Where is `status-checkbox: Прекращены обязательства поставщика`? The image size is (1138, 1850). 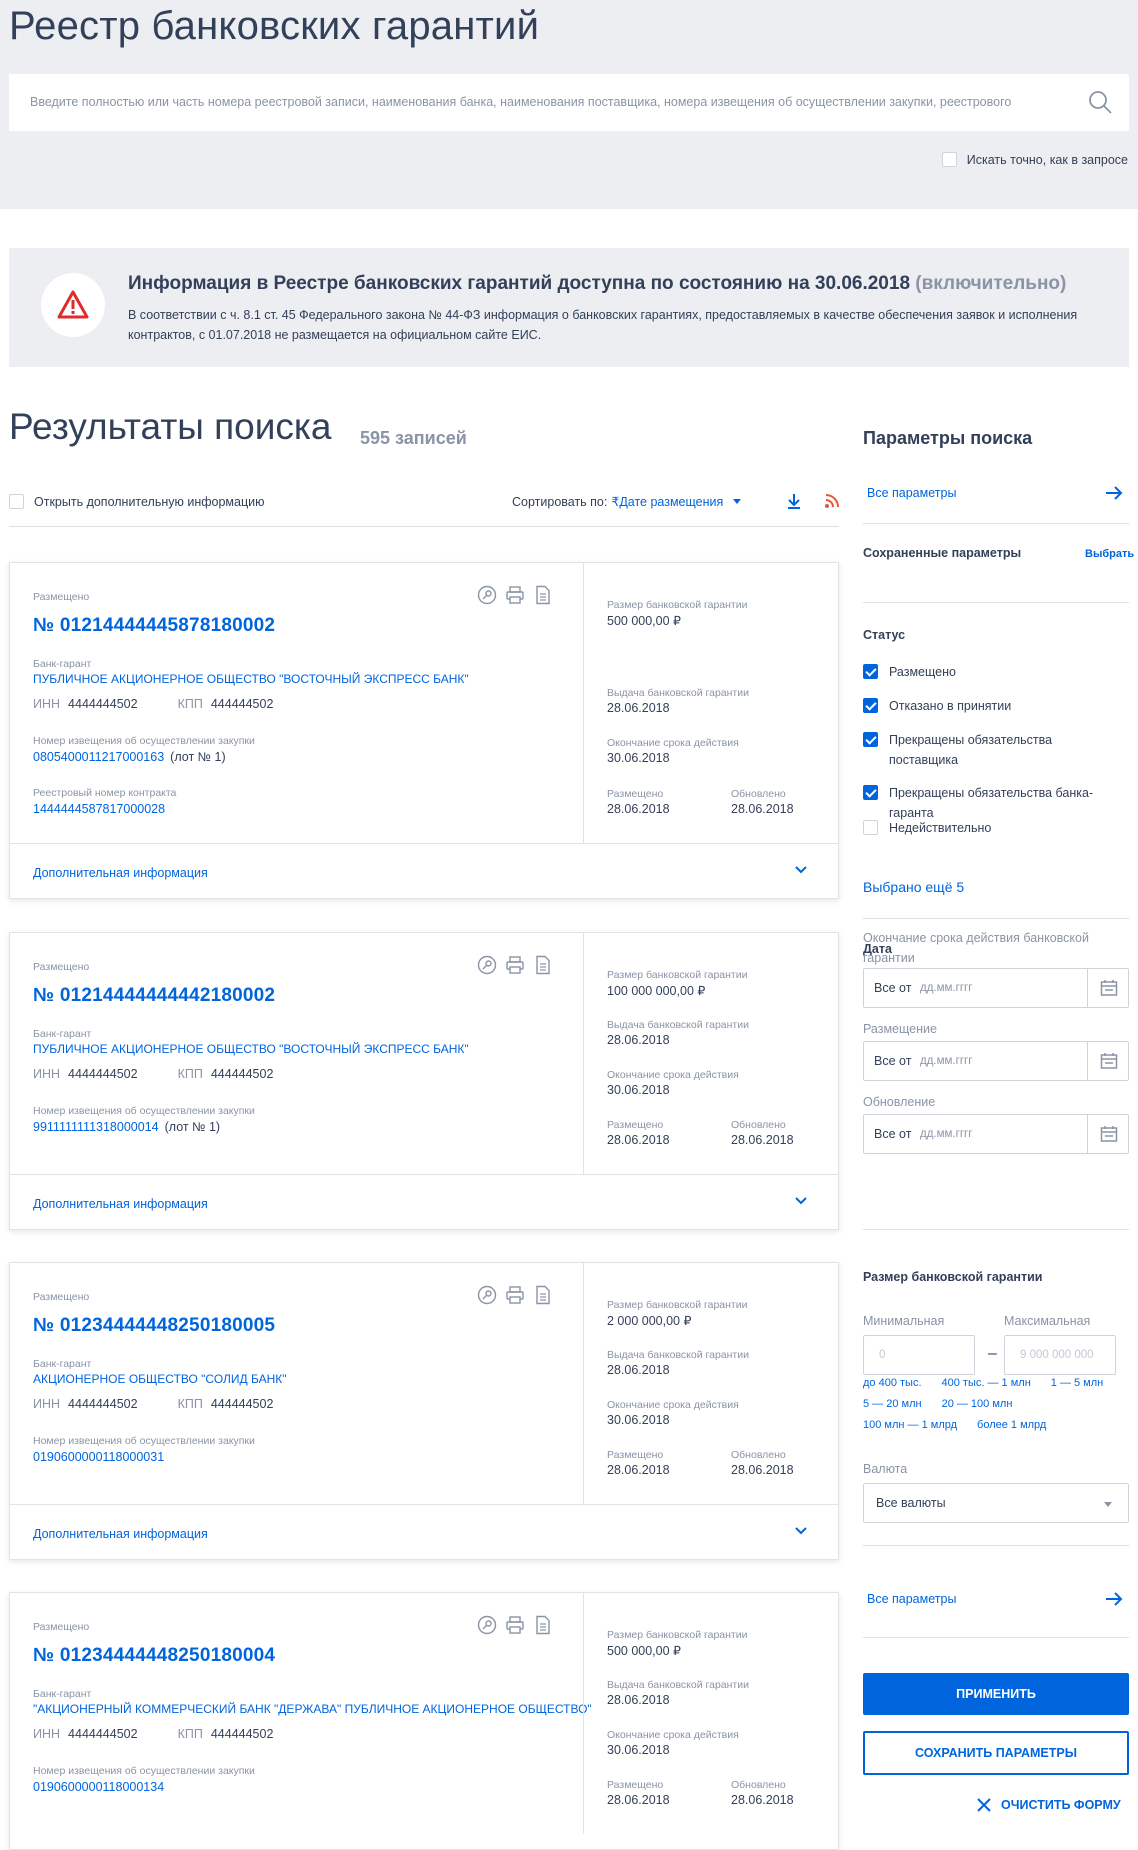
status-checkbox: Прекращены обязательства поставщика is located at coordinates (986, 750).